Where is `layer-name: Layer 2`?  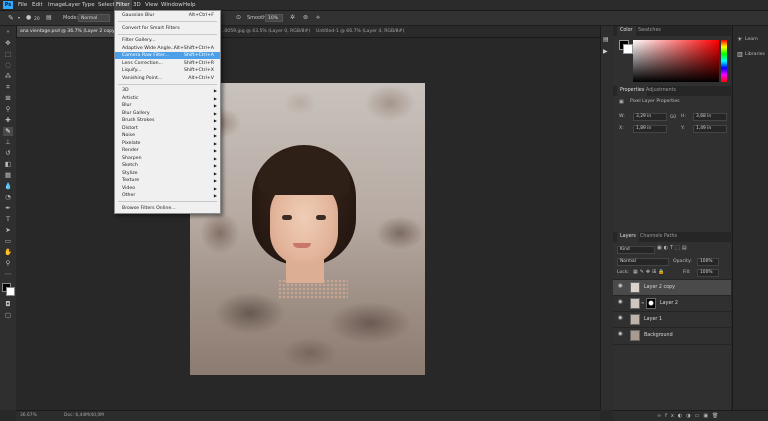 layer-name: Layer 2 is located at coordinates (669, 304).